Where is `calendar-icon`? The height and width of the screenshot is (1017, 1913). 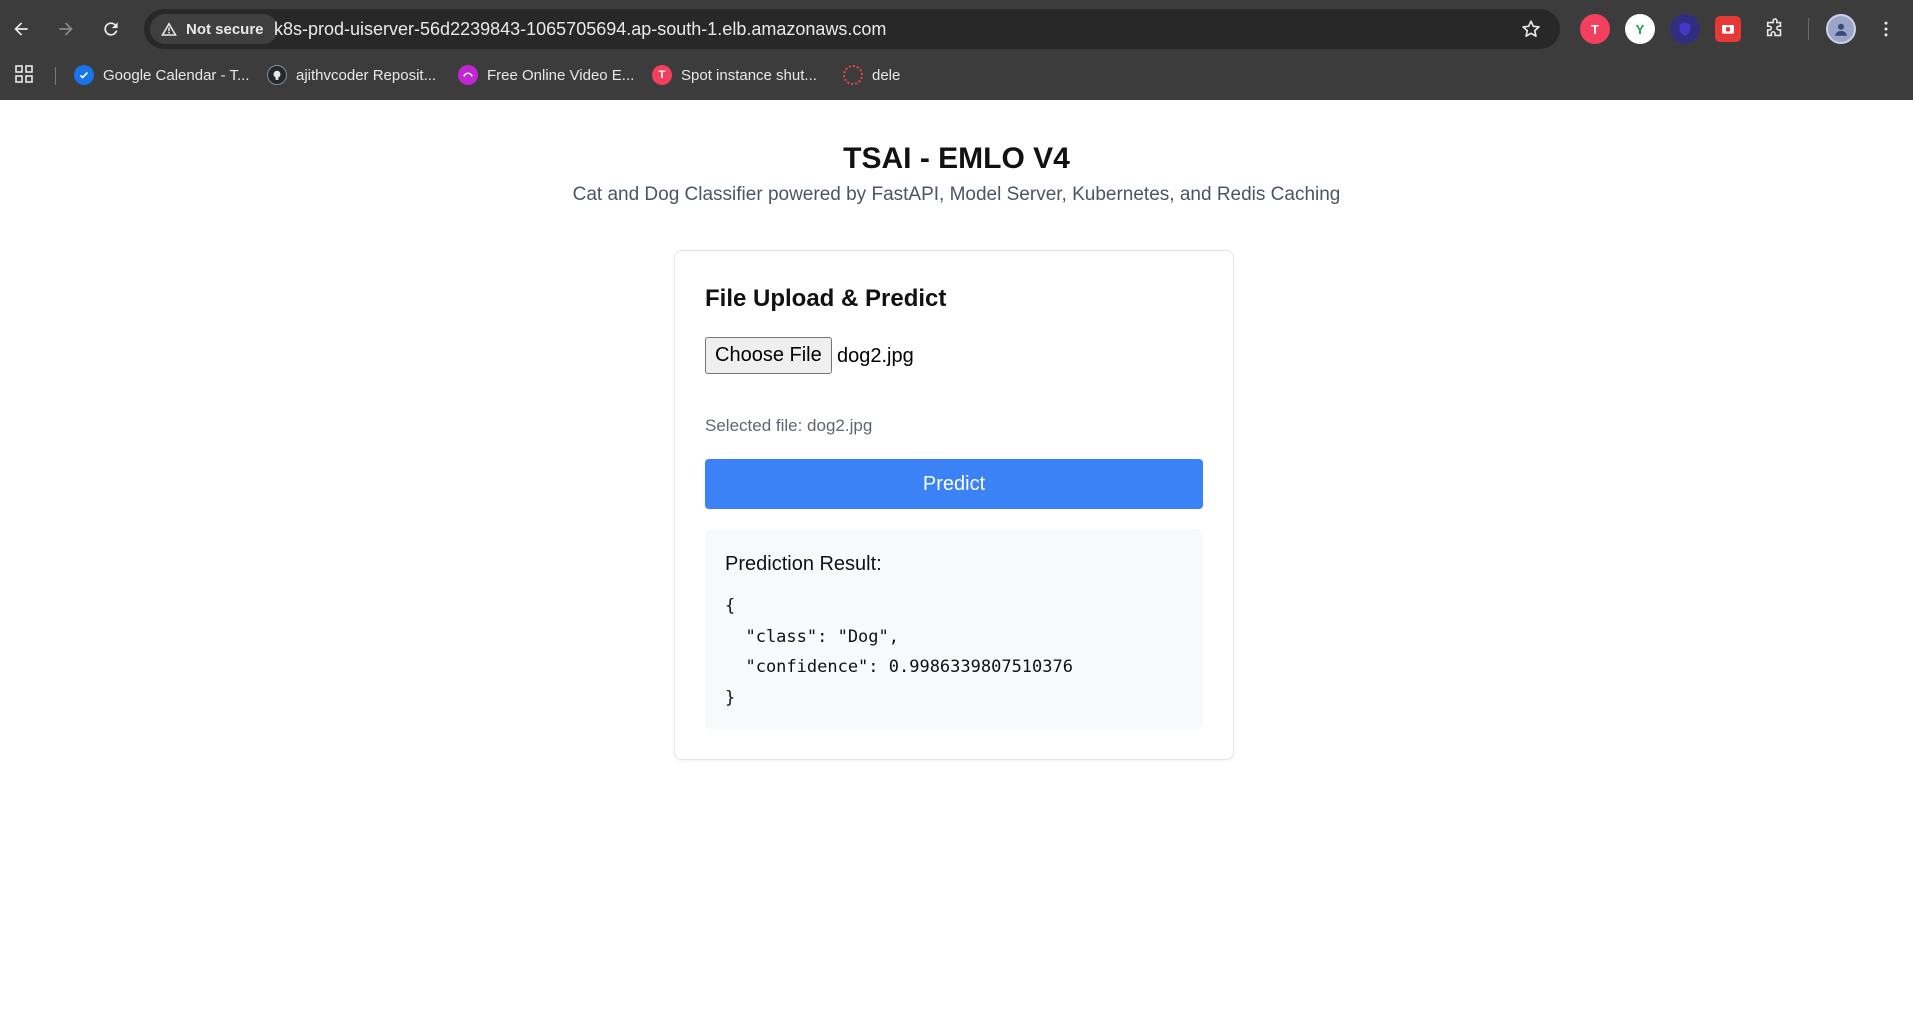 calendar-icon is located at coordinates (84, 75).